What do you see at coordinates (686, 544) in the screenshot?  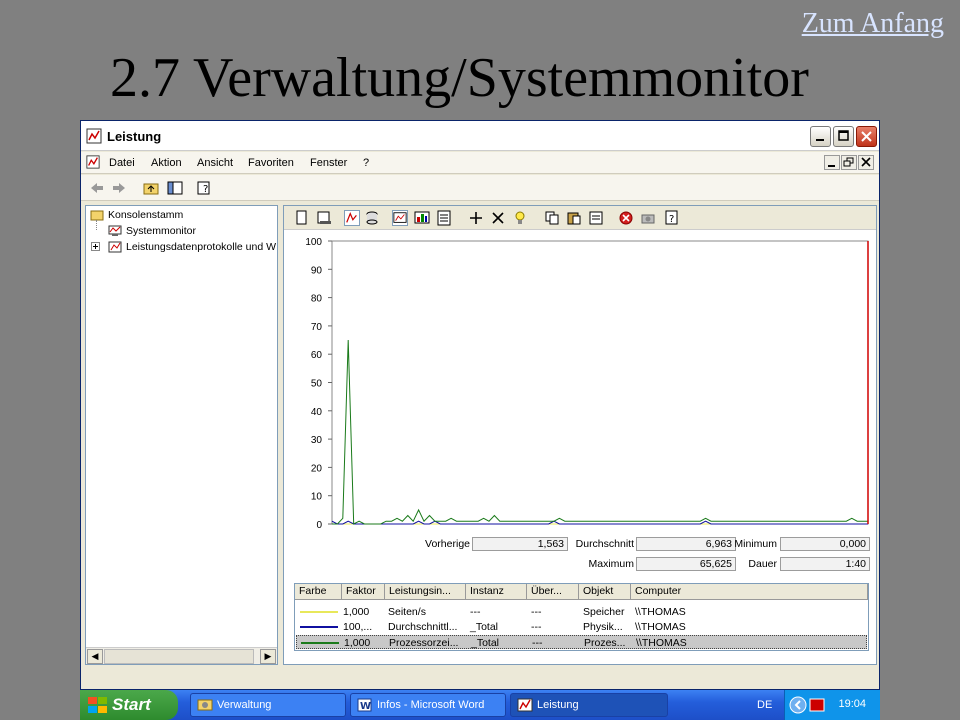 I see `stat-avg-value: 6,963` at bounding box center [686, 544].